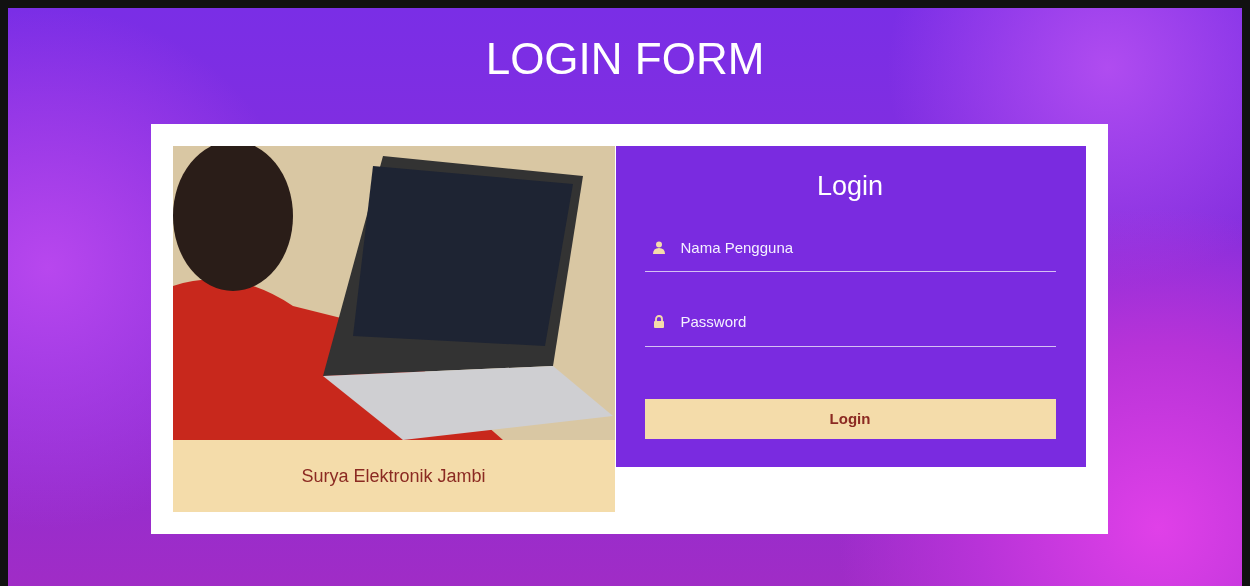 This screenshot has height=586, width=1250. What do you see at coordinates (850, 186) in the screenshot?
I see `login-heading: Login` at bounding box center [850, 186].